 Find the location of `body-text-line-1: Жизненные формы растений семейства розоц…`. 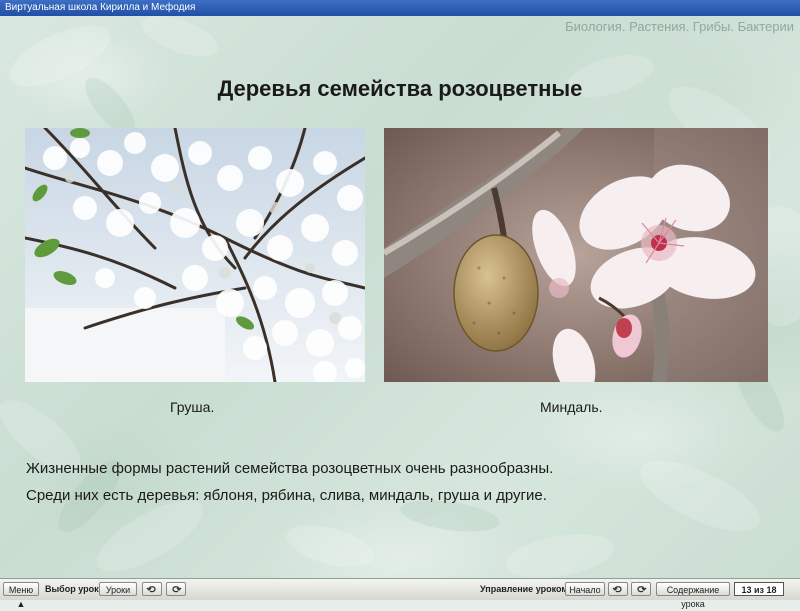

body-text-line-1: Жизненные формы растений семейства розоц… is located at coordinates (290, 468).